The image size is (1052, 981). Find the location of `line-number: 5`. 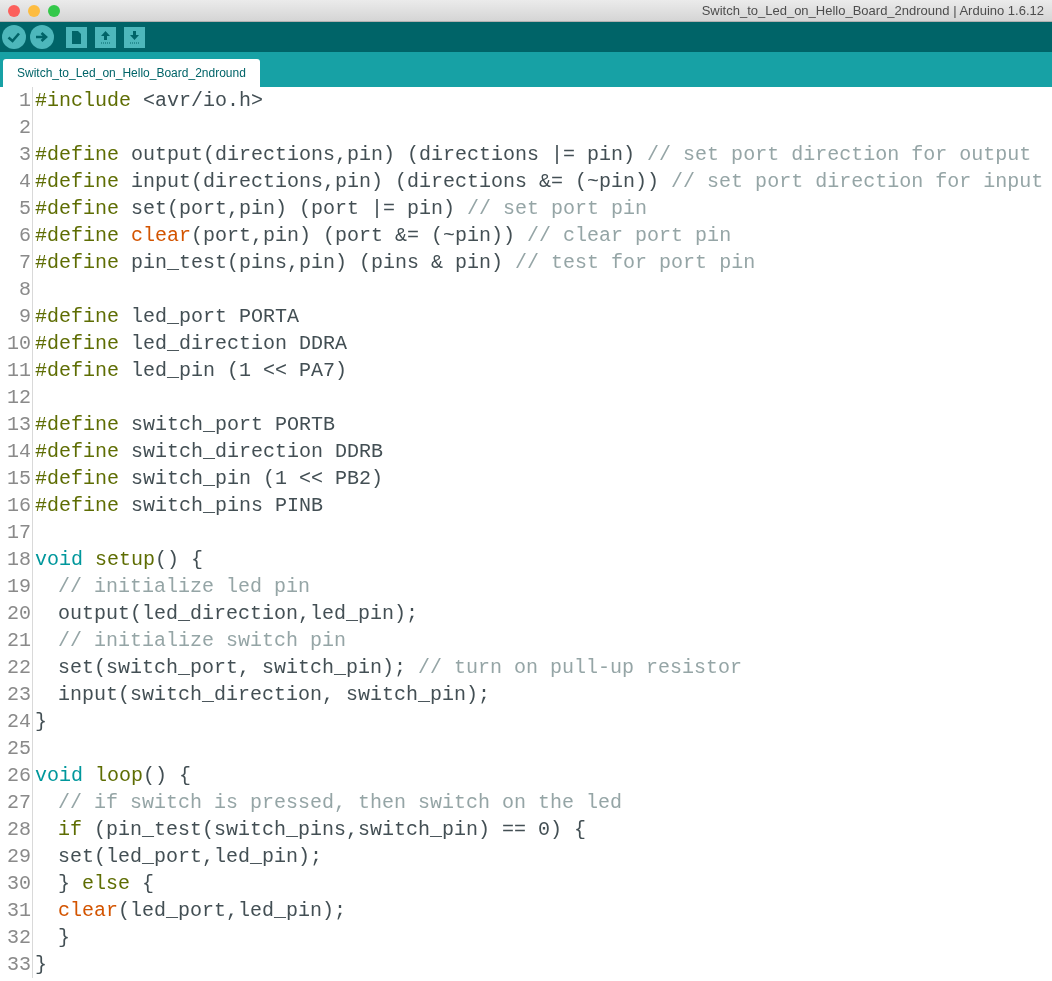

line-number: 5 is located at coordinates (25, 209).